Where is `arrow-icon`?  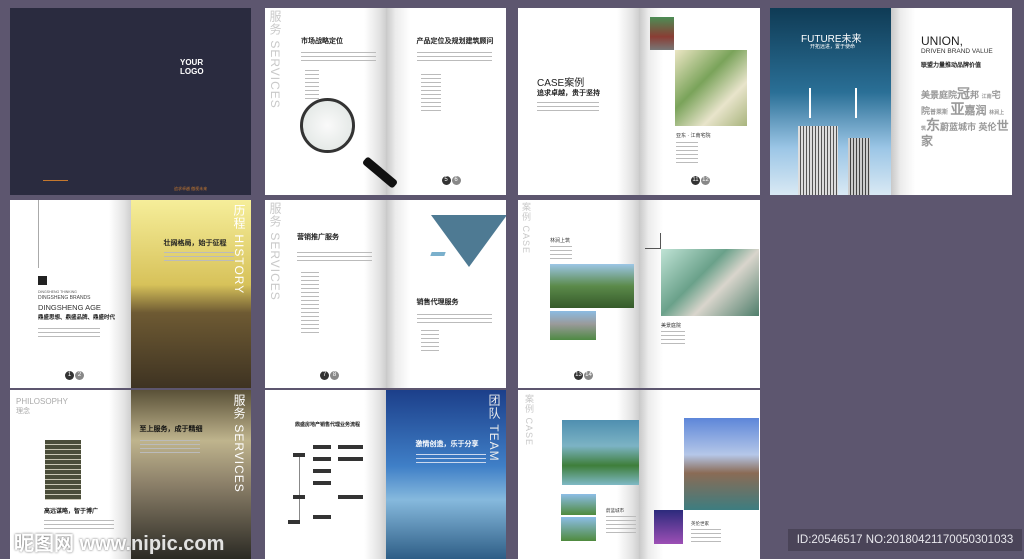 arrow-icon is located at coordinates (653, 241).